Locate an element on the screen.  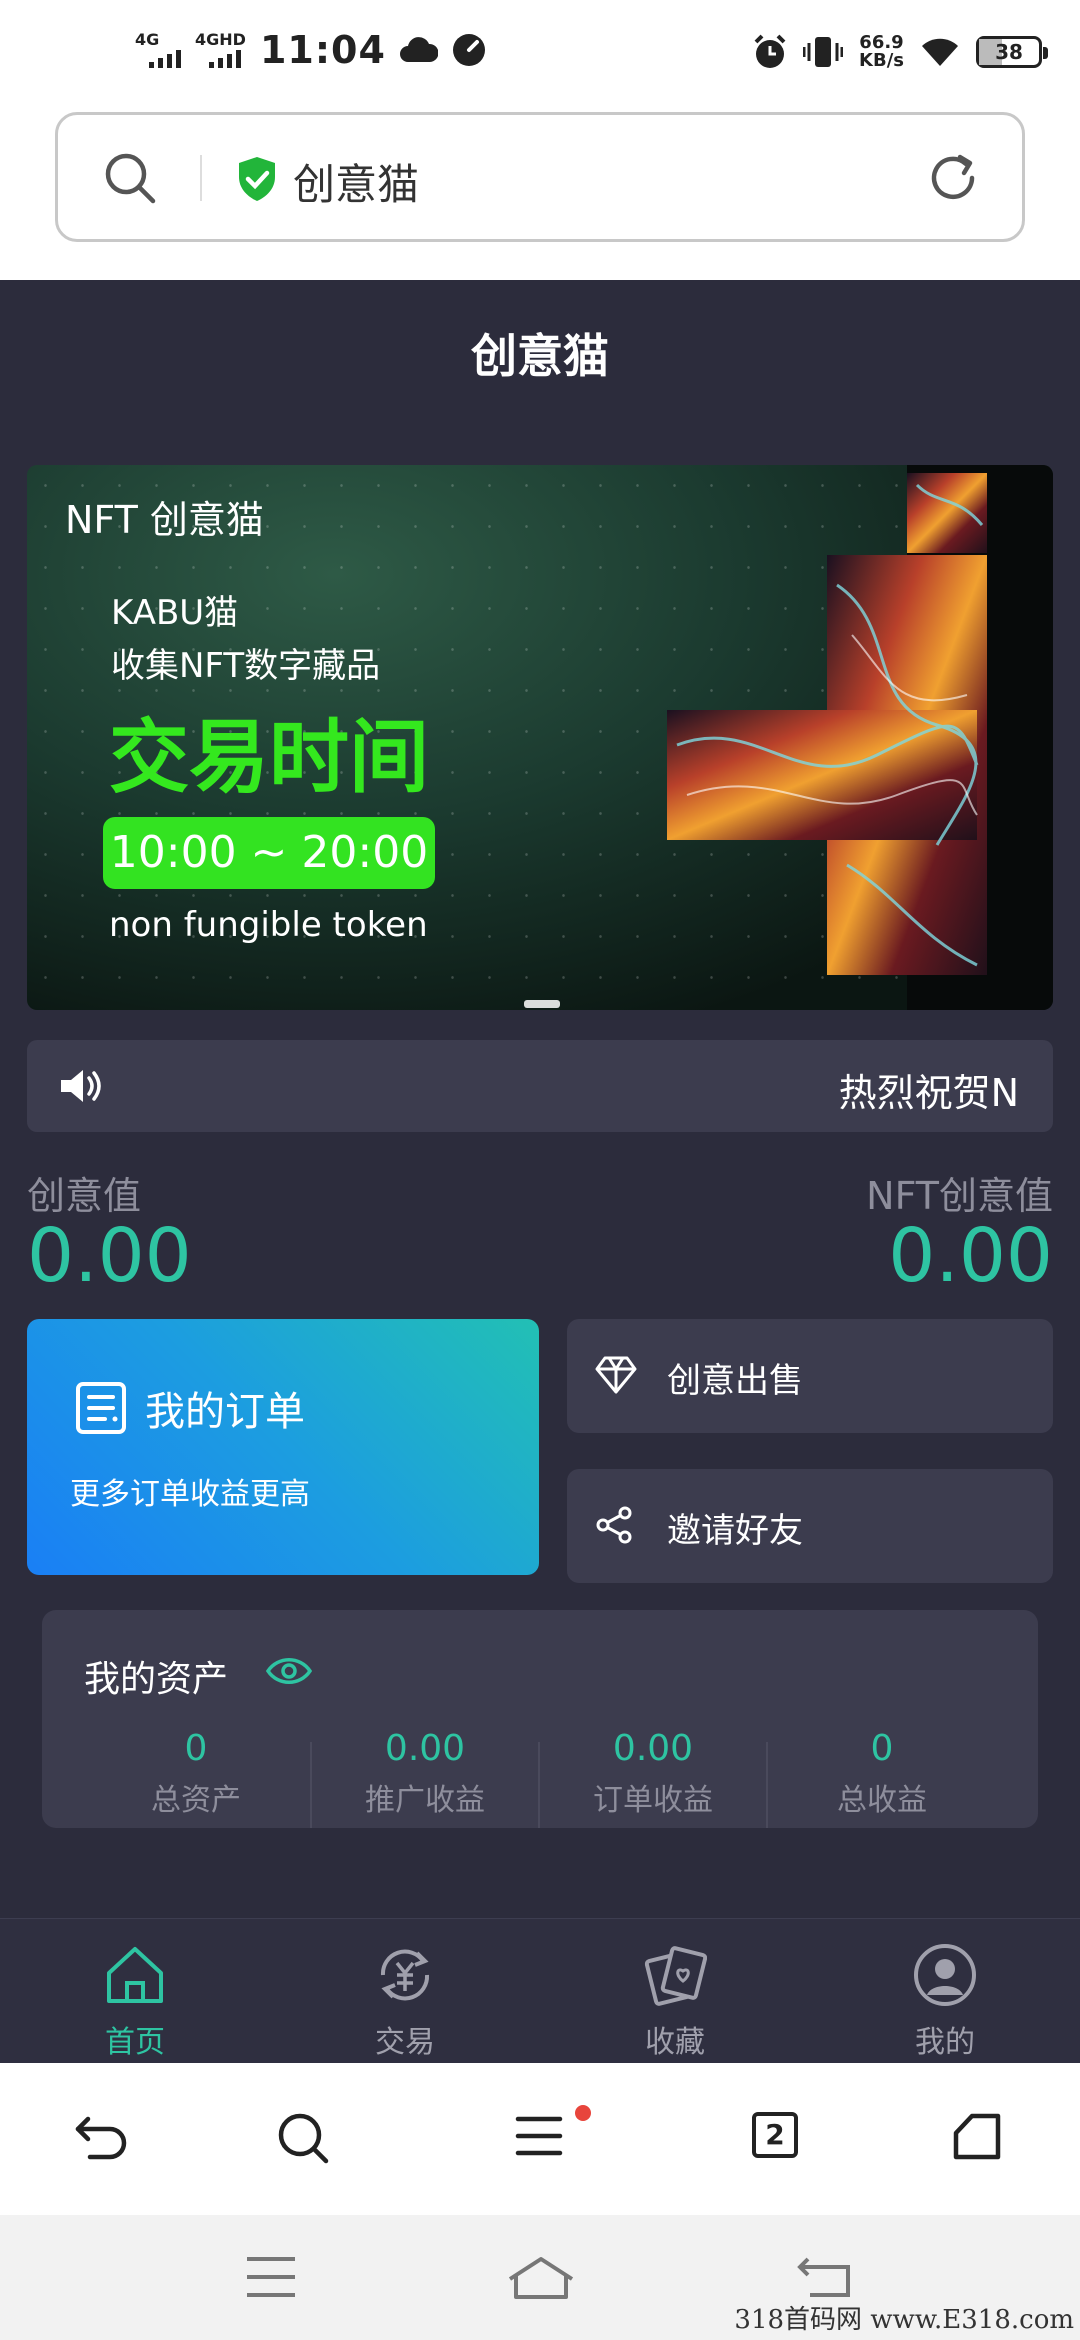
system-back-icon is located at coordinates (824, 2277).